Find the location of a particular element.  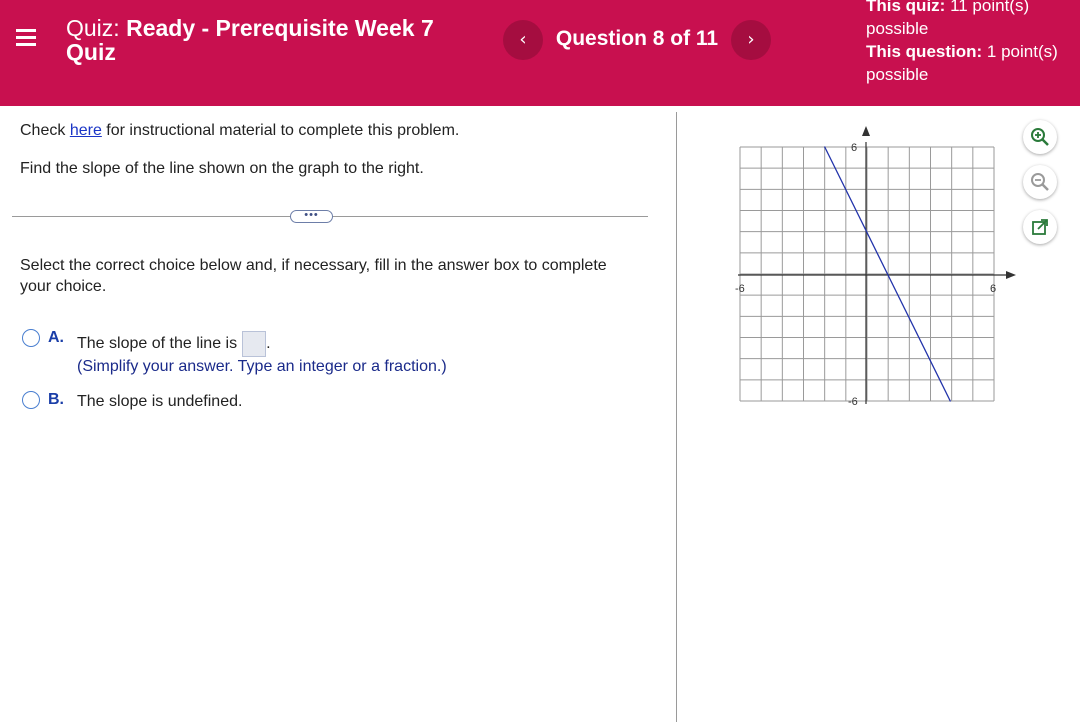

popout-button is located at coordinates (1040, 227).